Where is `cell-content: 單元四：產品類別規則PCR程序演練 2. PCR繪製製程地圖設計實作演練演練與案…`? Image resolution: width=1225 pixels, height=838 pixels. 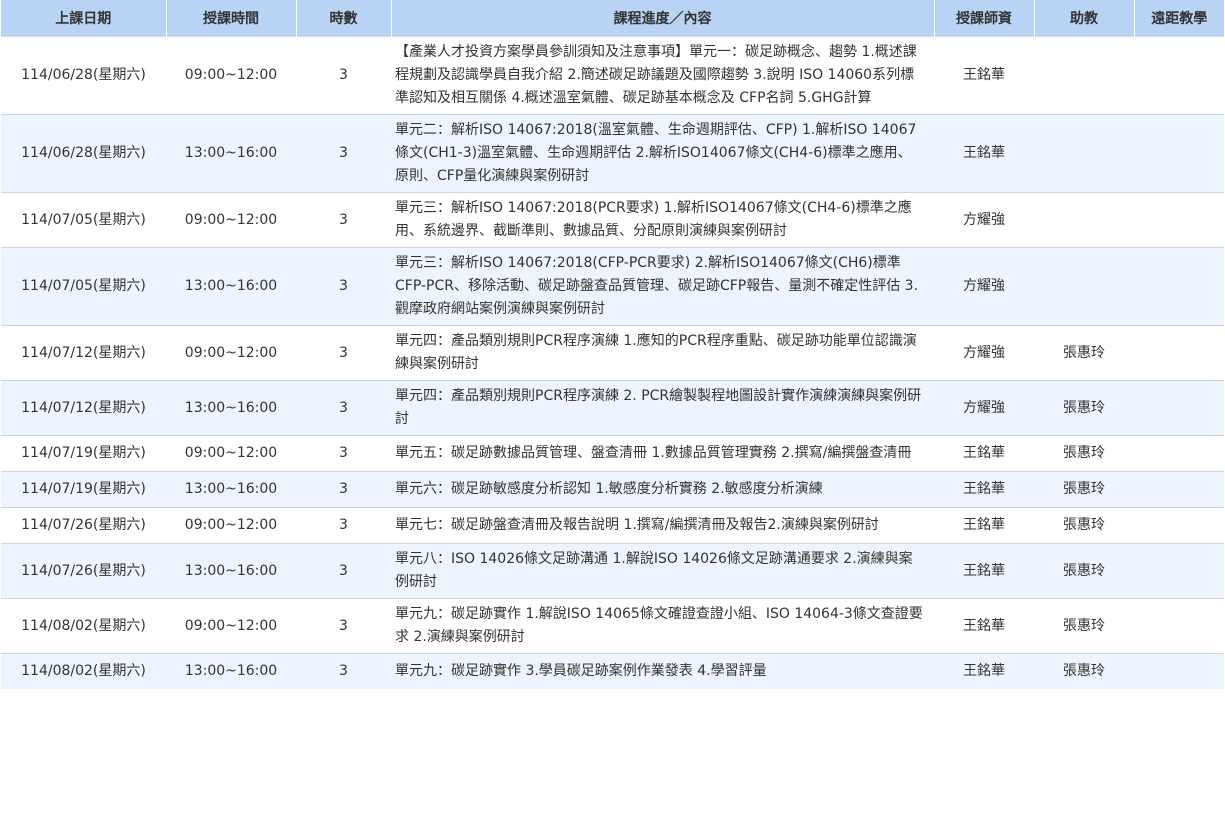 cell-content: 單元四：產品類別規則PCR程序演練 2. PCR繪製製程地圖設計實作演練演練與案… is located at coordinates (662, 408).